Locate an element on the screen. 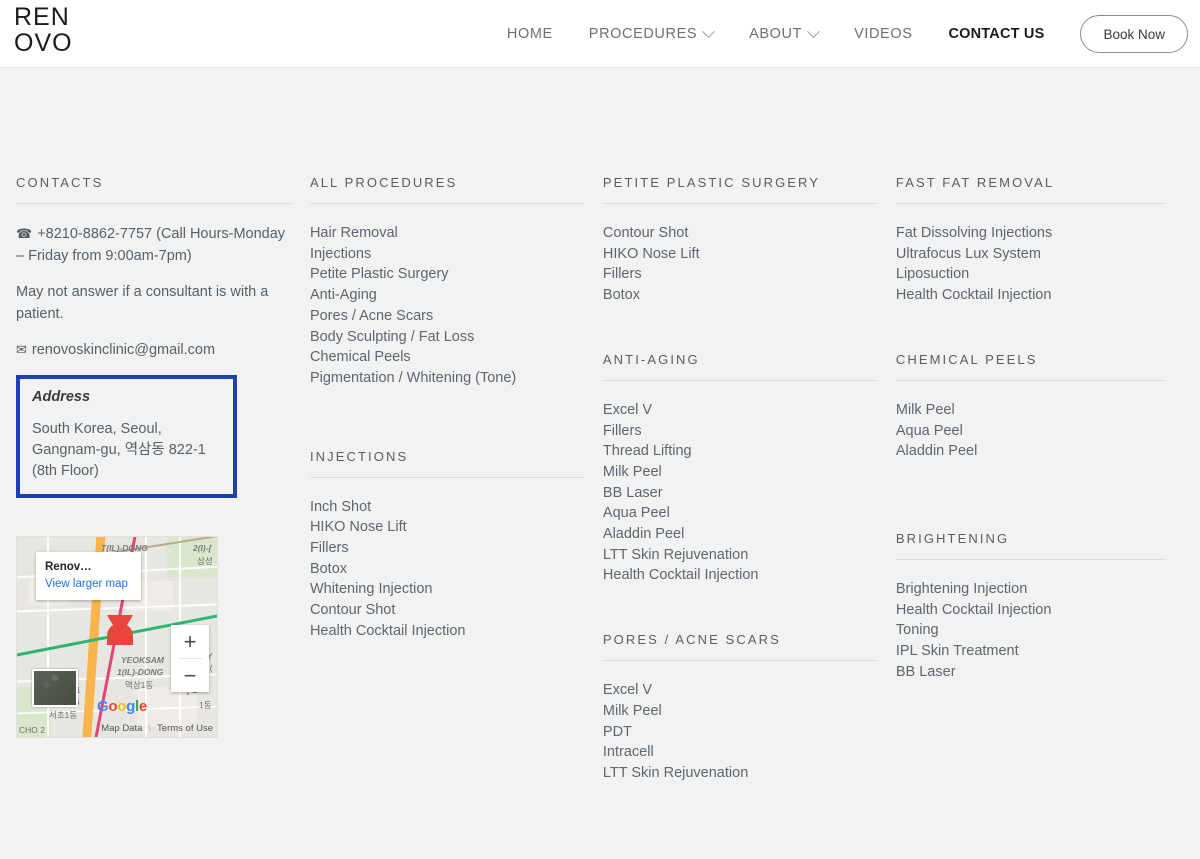  list-item: Hair Removal is located at coordinates (447, 233).